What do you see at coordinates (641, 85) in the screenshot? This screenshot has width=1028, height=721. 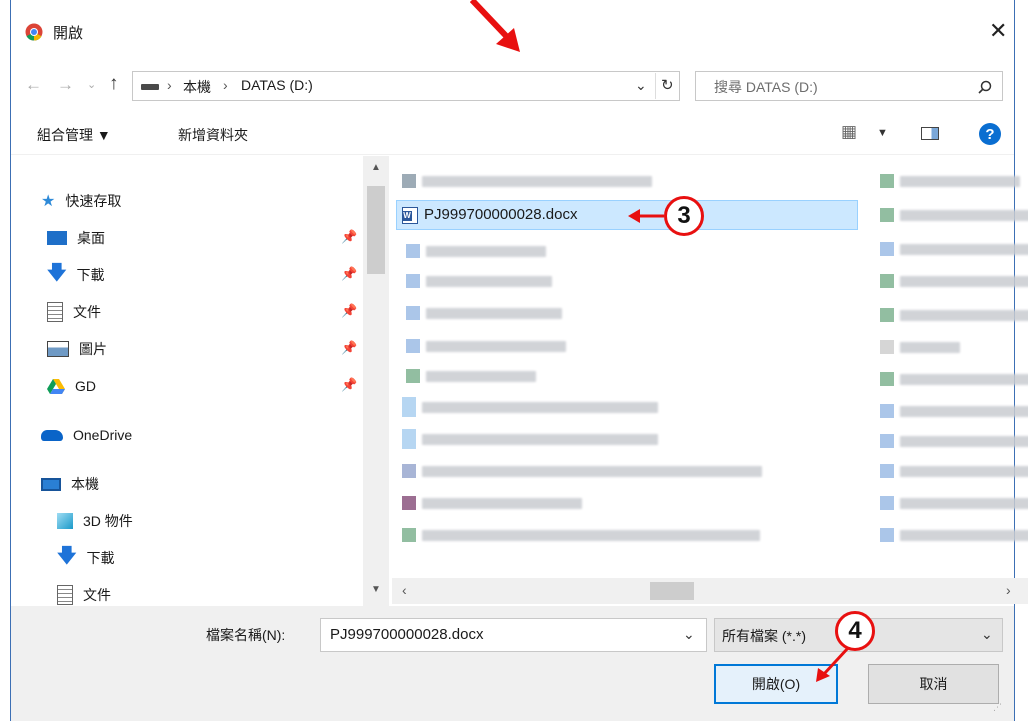 I see `dropdown-chevron-icon: ⌄` at bounding box center [641, 85].